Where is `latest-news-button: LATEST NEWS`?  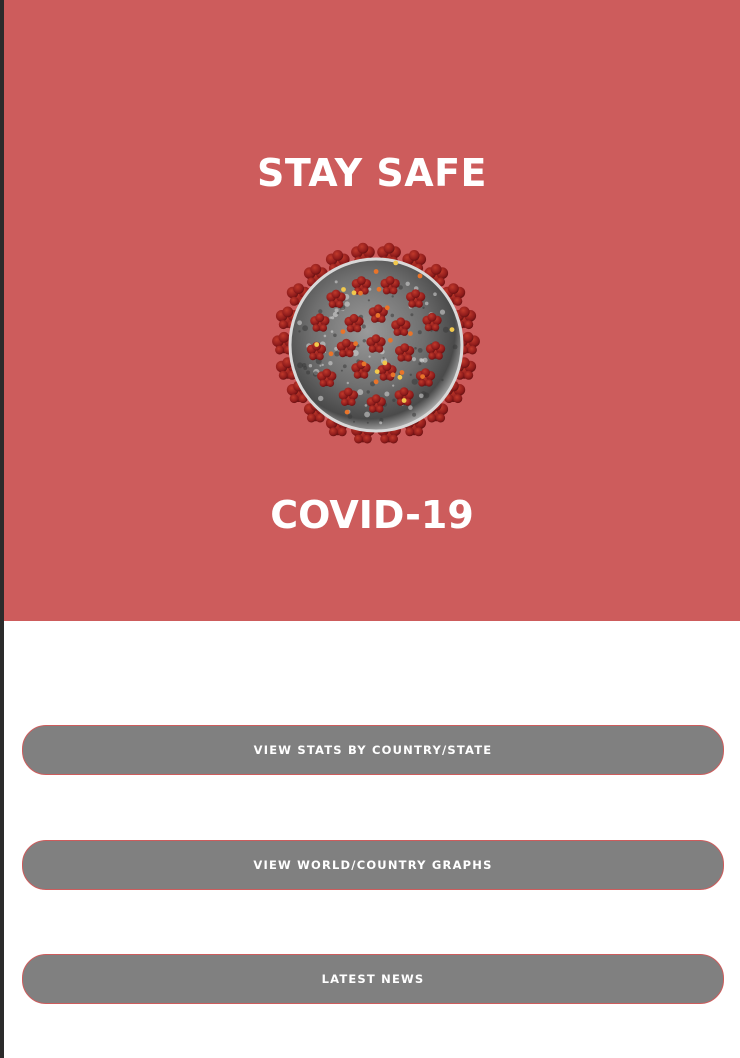 latest-news-button: LATEST NEWS is located at coordinates (373, 979).